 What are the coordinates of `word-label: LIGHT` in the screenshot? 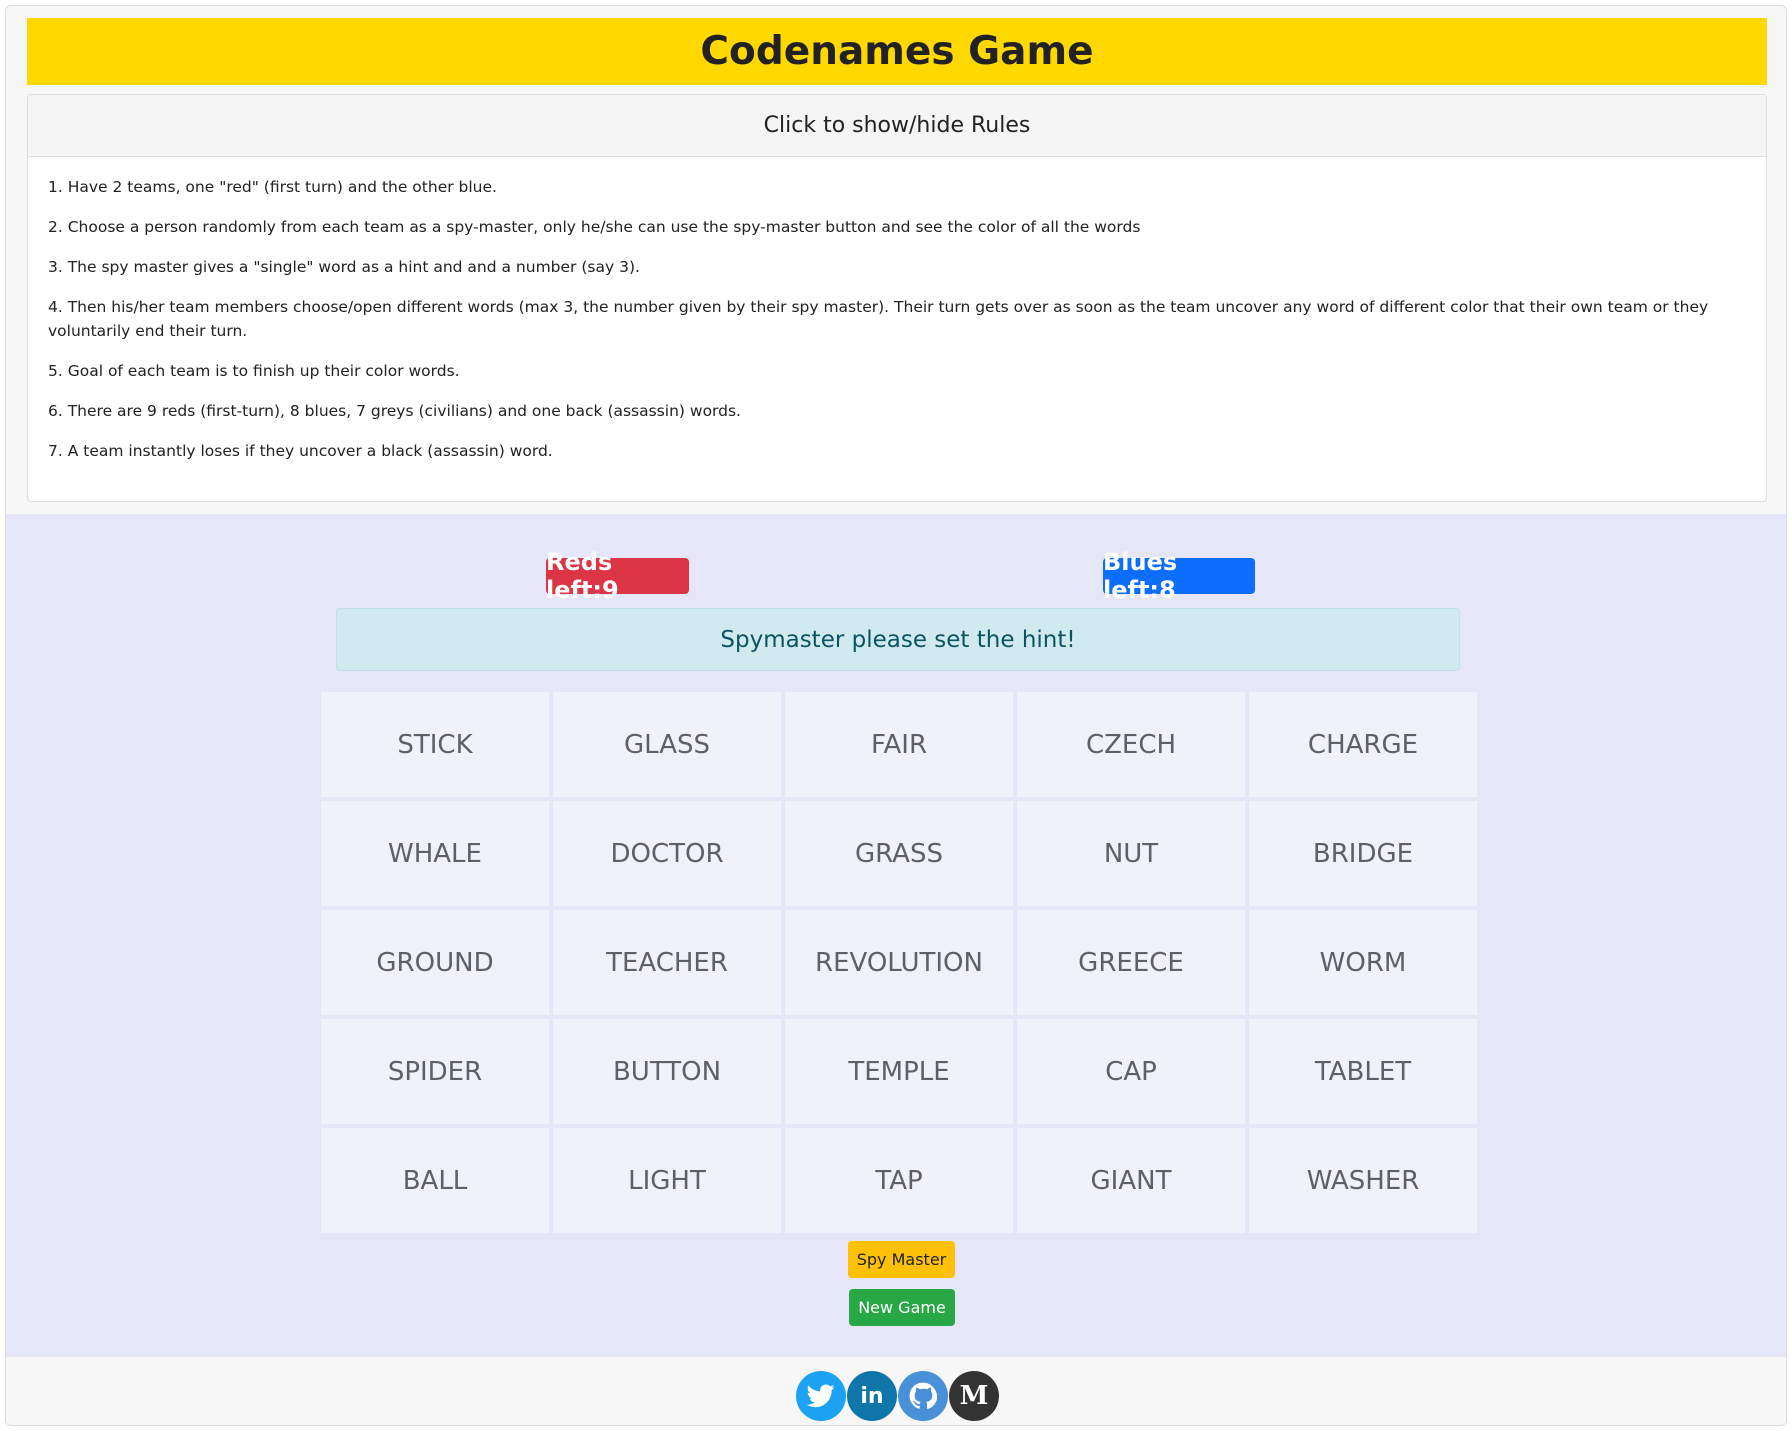 It's located at (667, 1180).